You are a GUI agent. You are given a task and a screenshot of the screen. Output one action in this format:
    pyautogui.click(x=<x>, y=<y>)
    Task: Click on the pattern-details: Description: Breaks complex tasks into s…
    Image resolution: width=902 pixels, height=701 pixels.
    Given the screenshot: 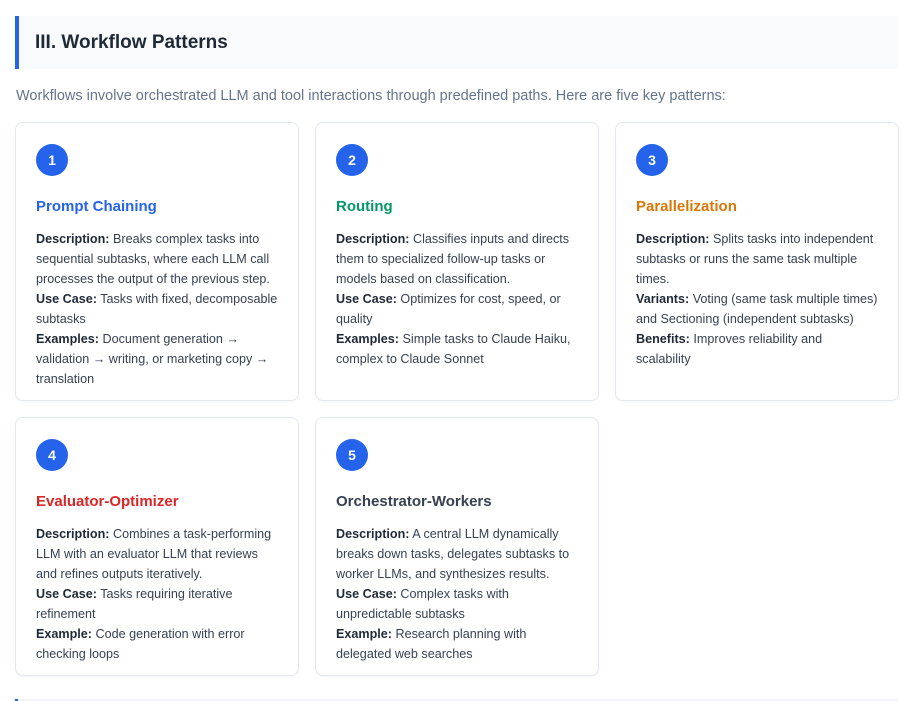 What is the action you would take?
    pyautogui.click(x=157, y=309)
    